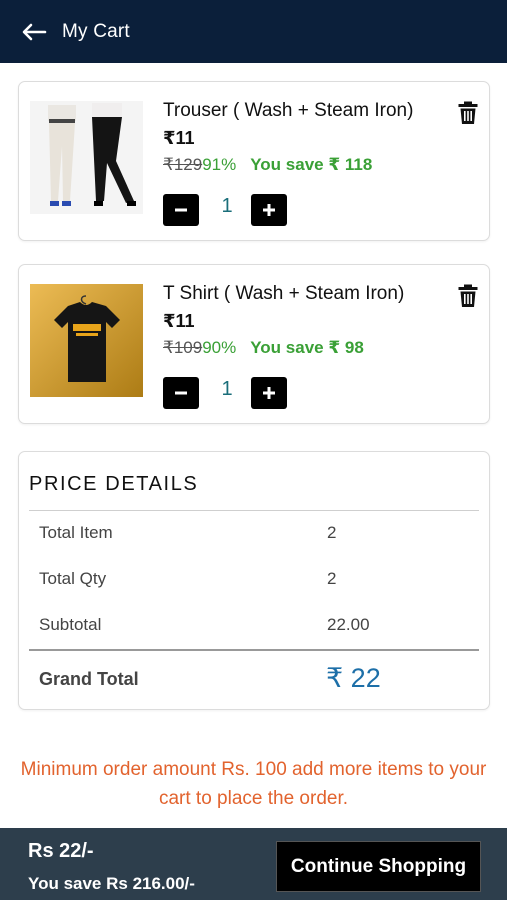 The image size is (507, 900). I want to click on saving-text: You save ₹ 118, so click(311, 164).